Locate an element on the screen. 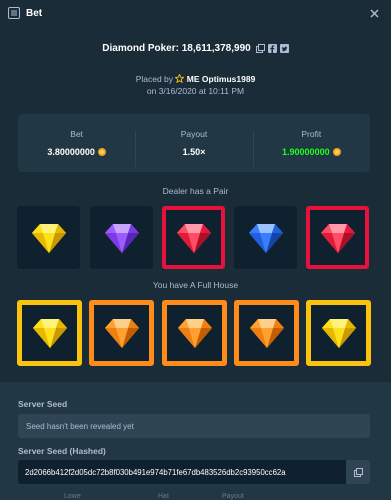 The height and width of the screenshot is (500, 391). close-button is located at coordinates (374, 13).